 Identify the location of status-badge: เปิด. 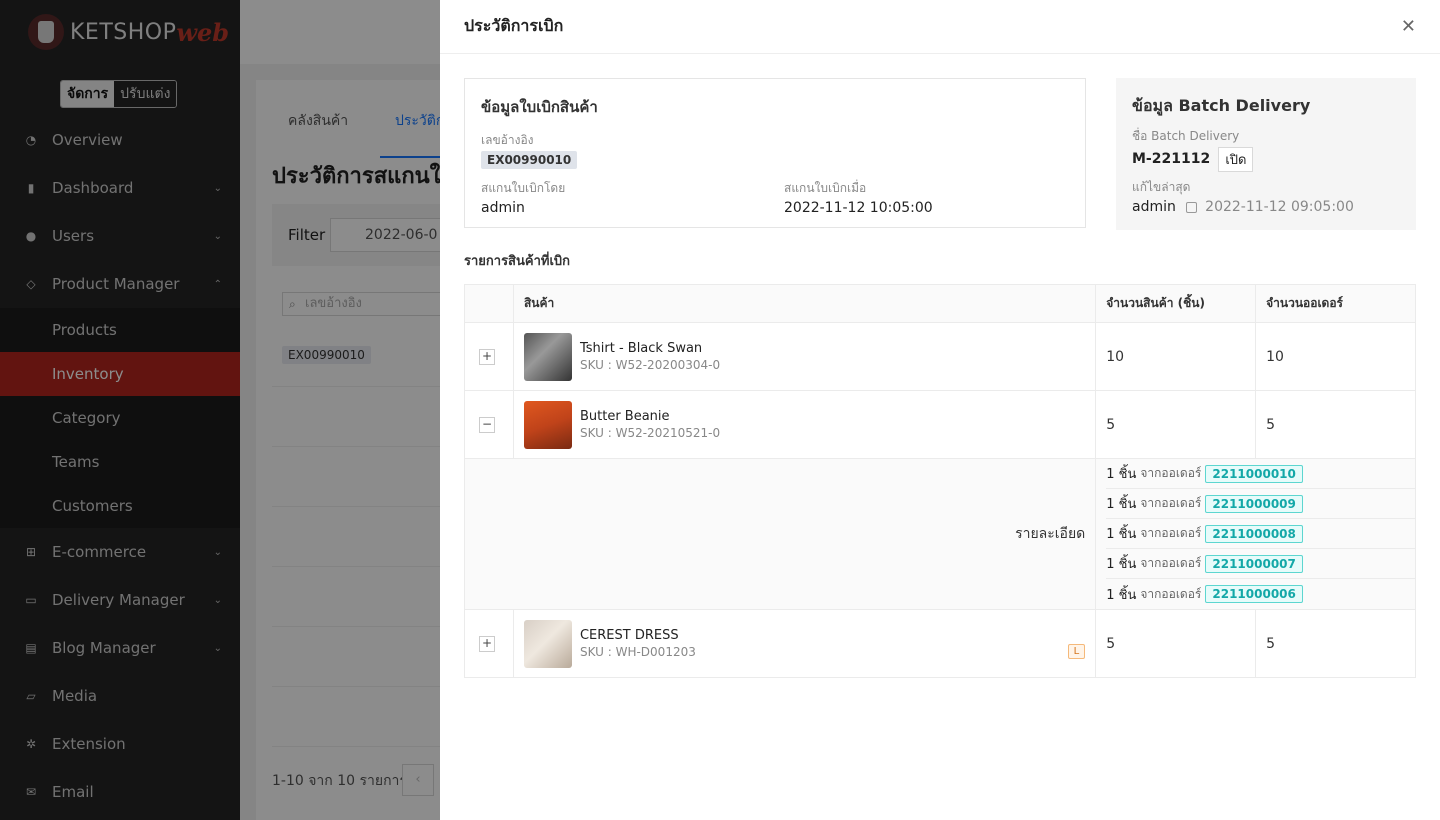
(1236, 159).